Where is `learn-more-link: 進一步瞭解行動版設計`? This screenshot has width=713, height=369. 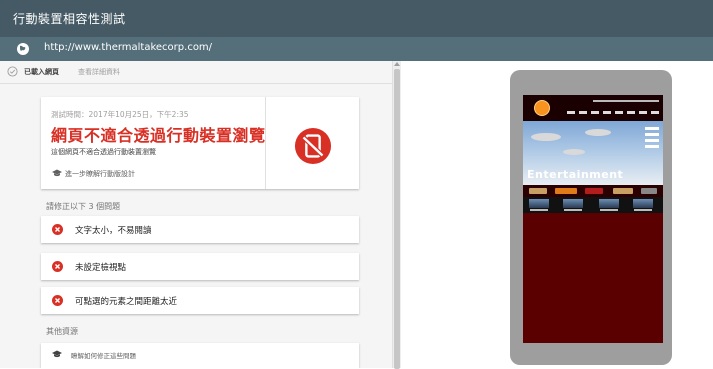 learn-more-link: 進一步瞭解行動版設計 is located at coordinates (100, 174).